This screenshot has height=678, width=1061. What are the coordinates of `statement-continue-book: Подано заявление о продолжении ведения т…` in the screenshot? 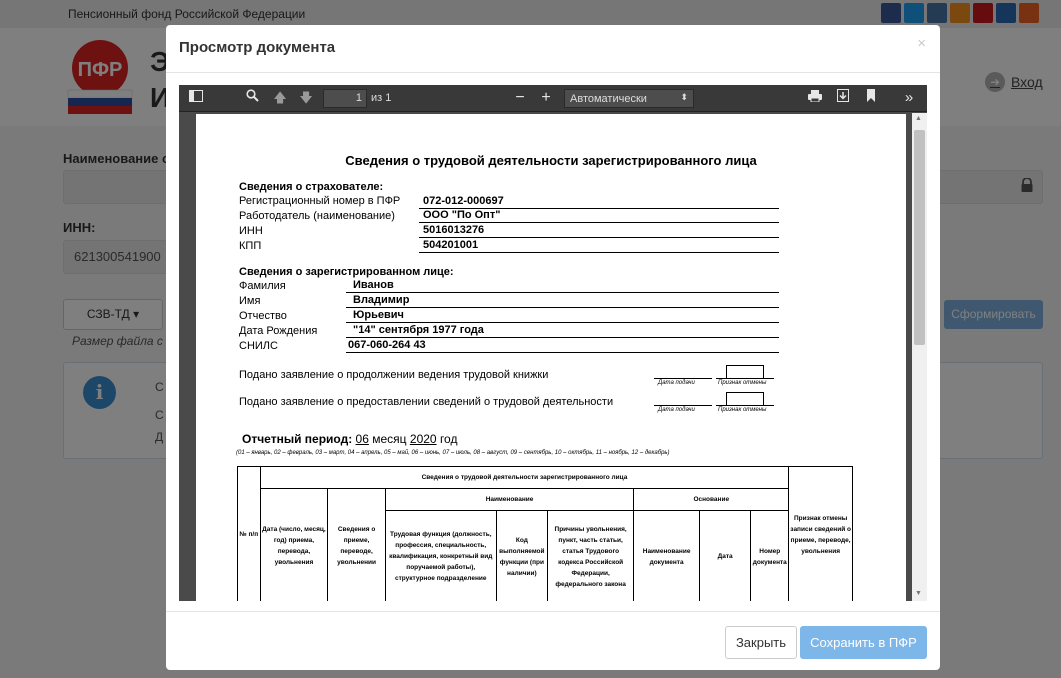 It's located at (394, 375).